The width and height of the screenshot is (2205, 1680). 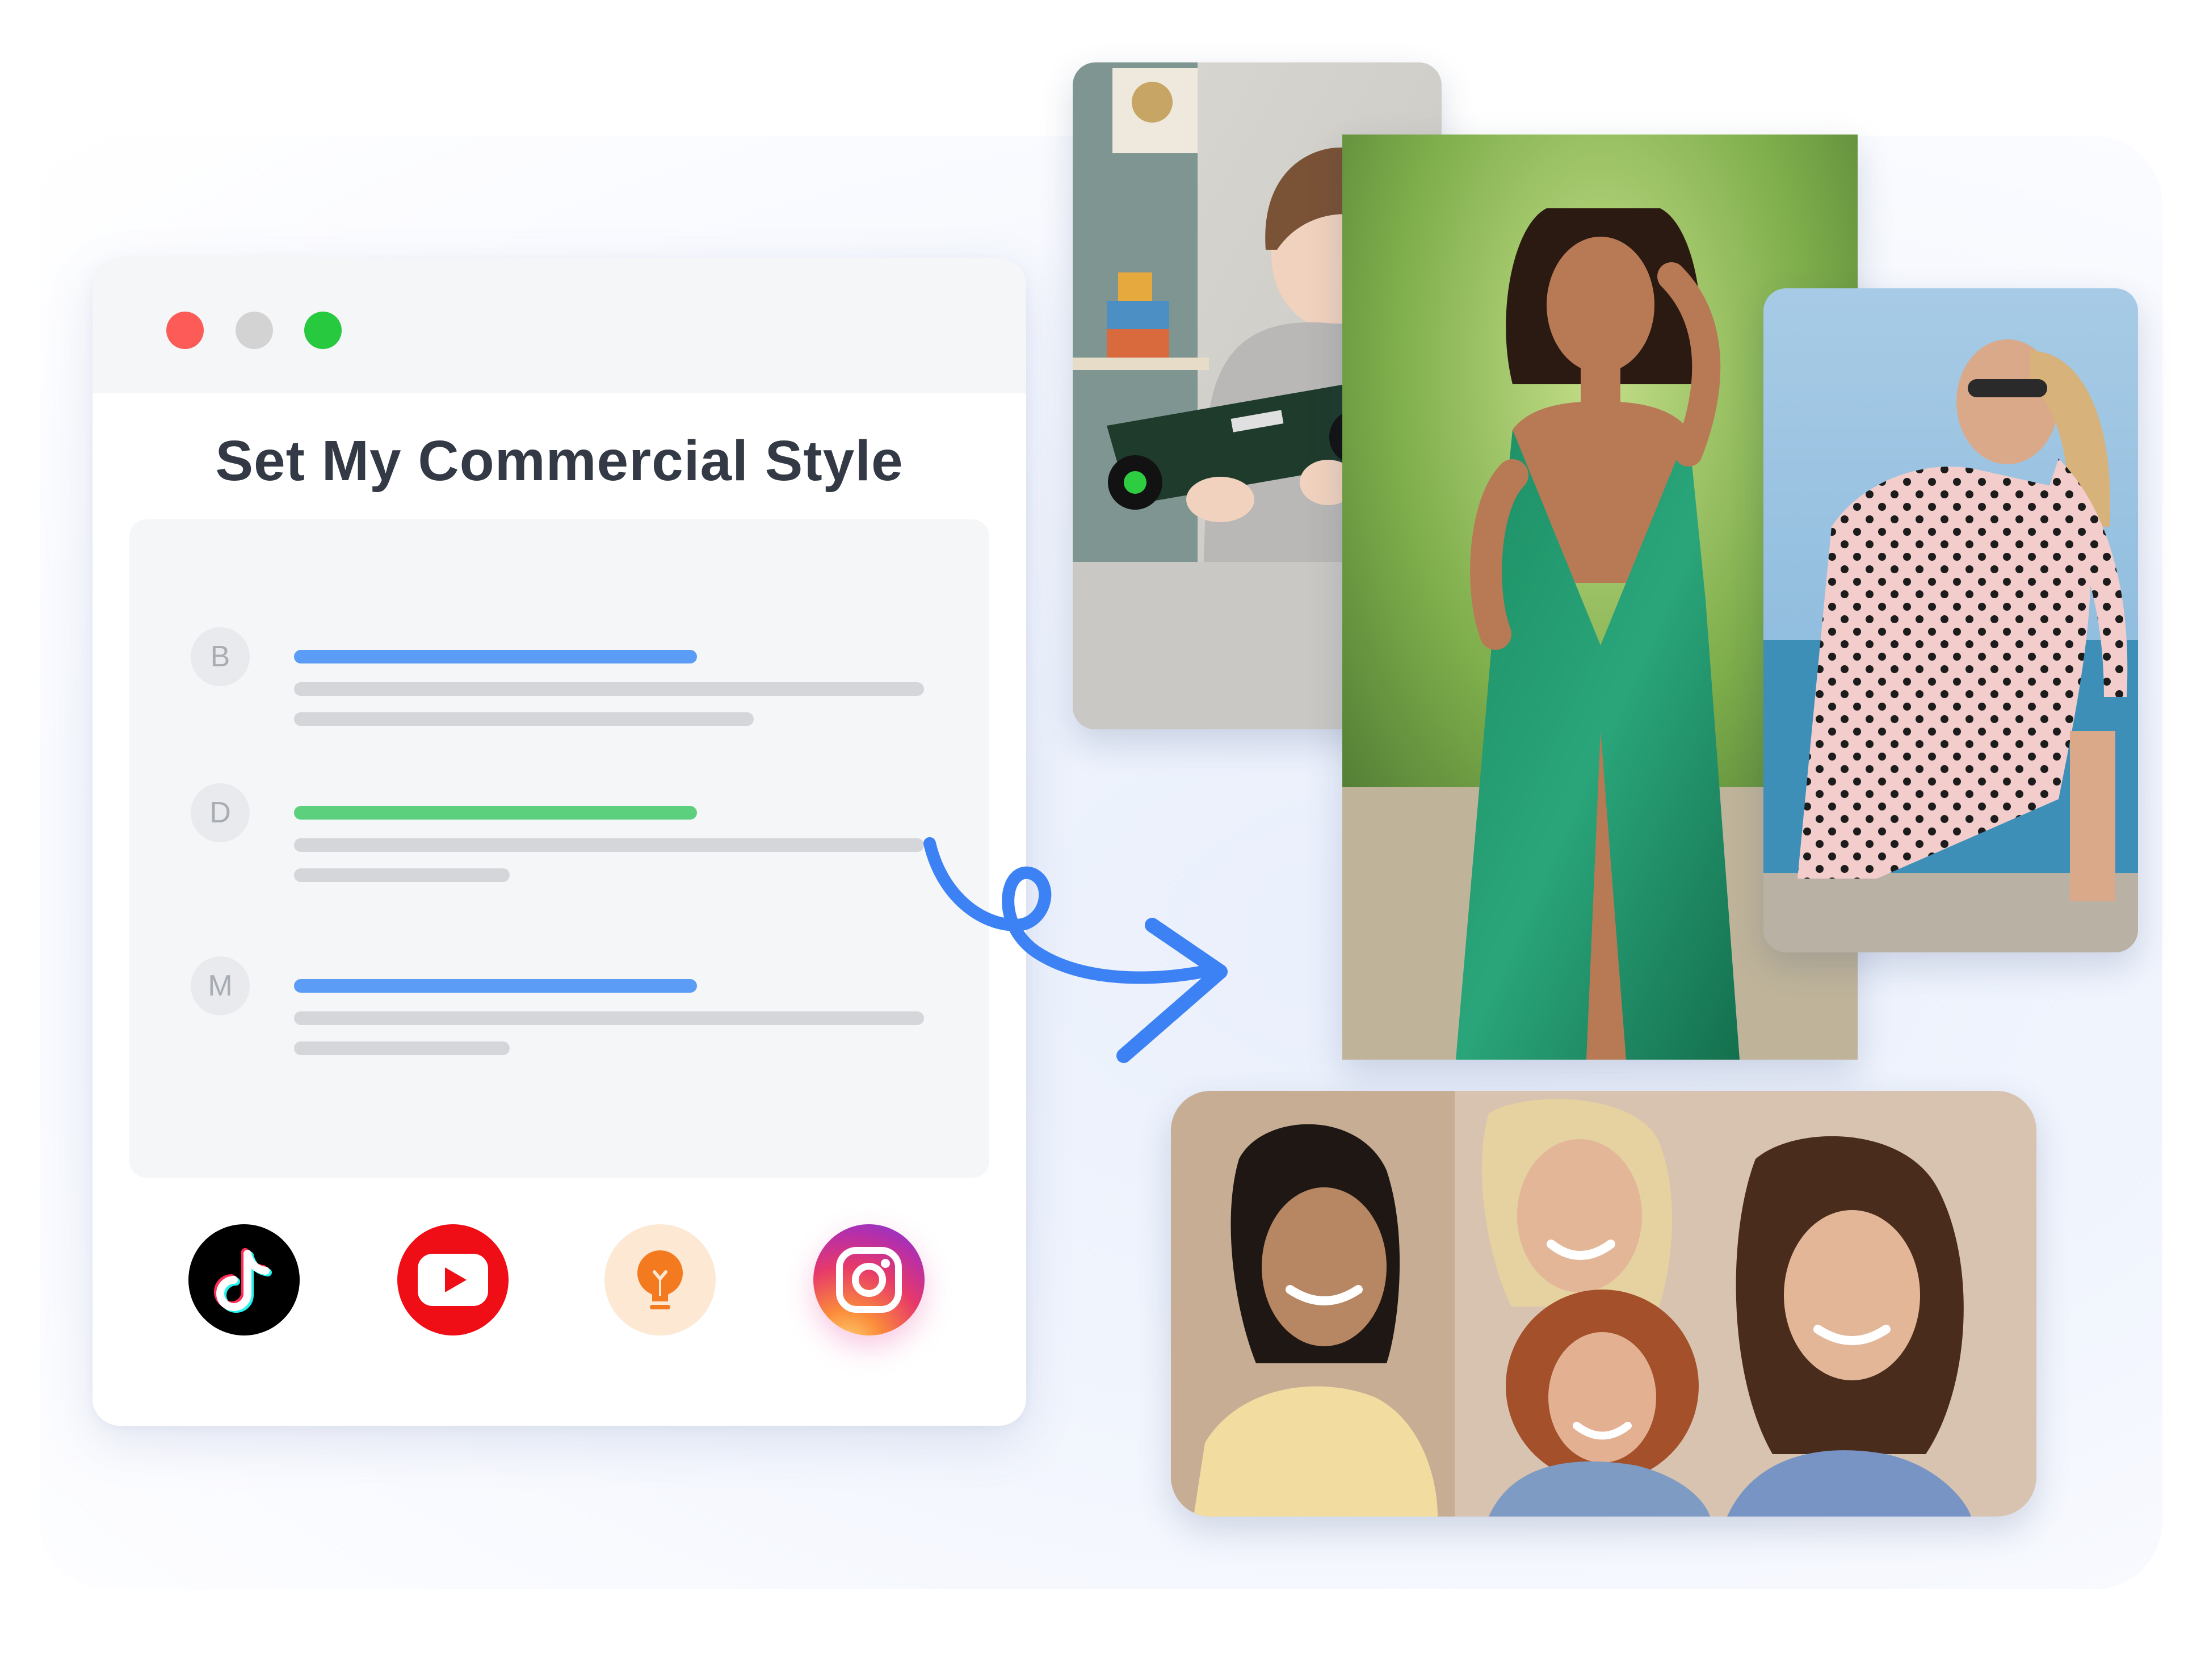 I want to click on style-option-m: M, so click(x=559, y=1013).